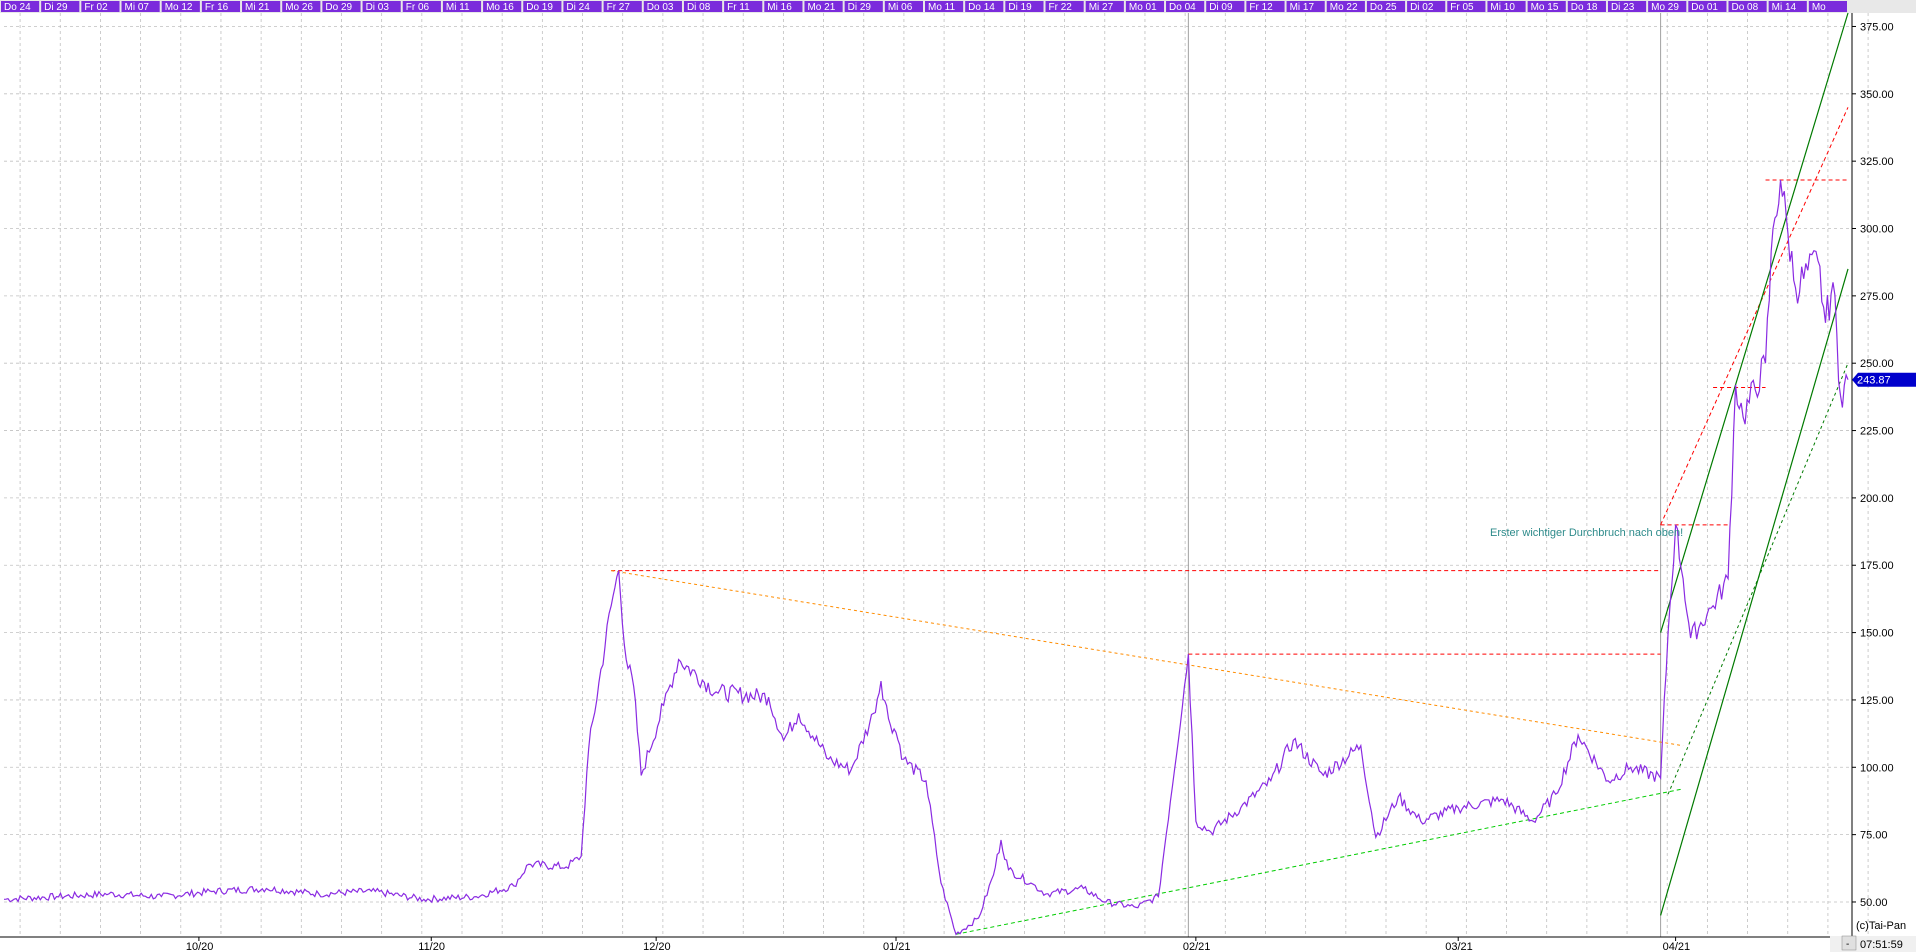 Image resolution: width=1916 pixels, height=952 pixels. Describe the element at coordinates (1101, 7) in the screenshot. I see `date-label: Mi 27` at that location.